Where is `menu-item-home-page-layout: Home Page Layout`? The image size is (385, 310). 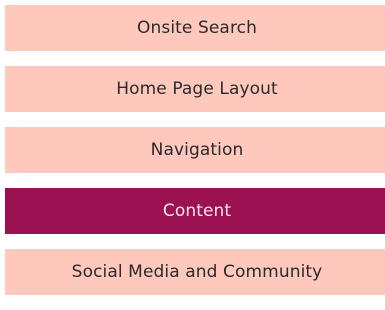
menu-item-home-page-layout: Home Page Layout is located at coordinates (195, 89).